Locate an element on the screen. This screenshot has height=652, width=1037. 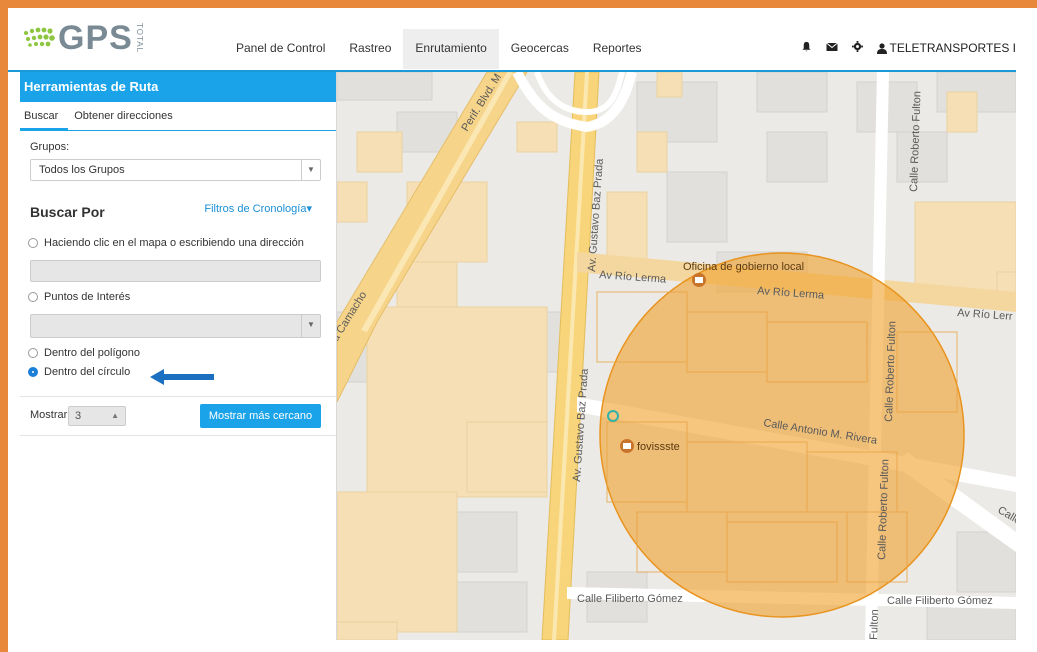
option-poi: Puntos de Interés is located at coordinates (79, 297).